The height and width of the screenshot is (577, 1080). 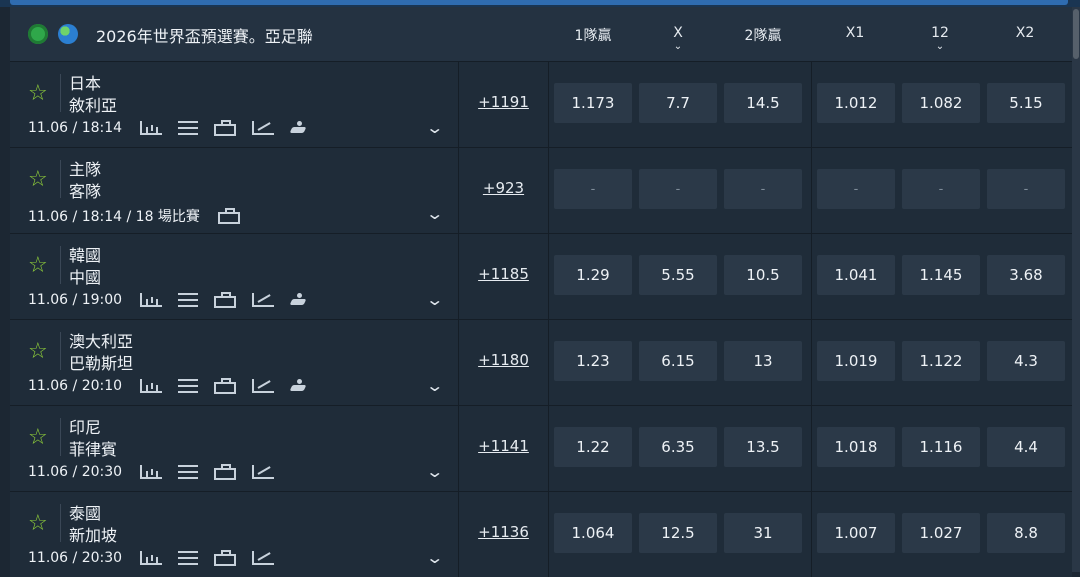 I want to click on odd-button: 1.064, so click(x=593, y=533).